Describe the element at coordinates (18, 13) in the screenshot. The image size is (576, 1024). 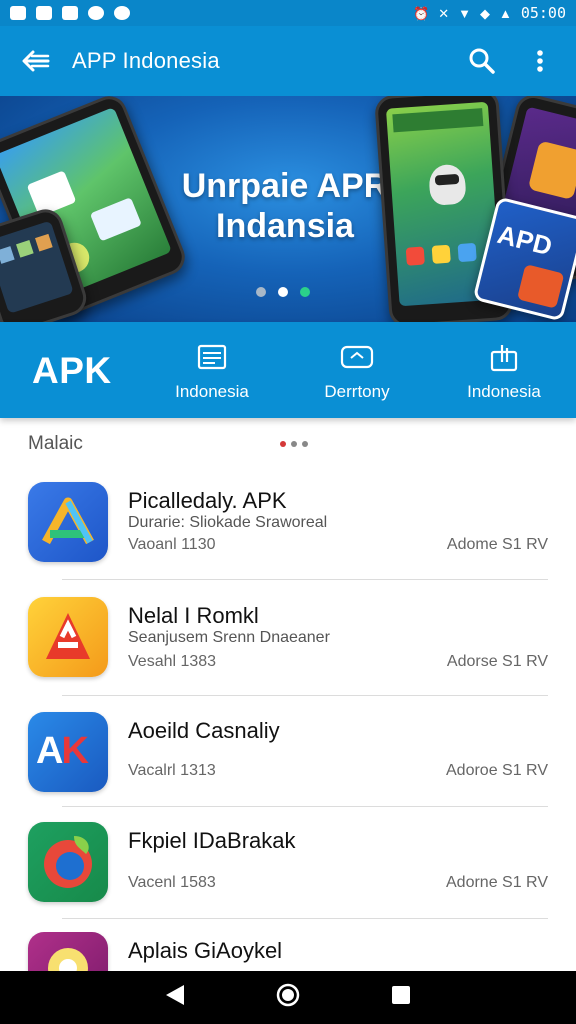
I see `image-notification-icon` at that location.